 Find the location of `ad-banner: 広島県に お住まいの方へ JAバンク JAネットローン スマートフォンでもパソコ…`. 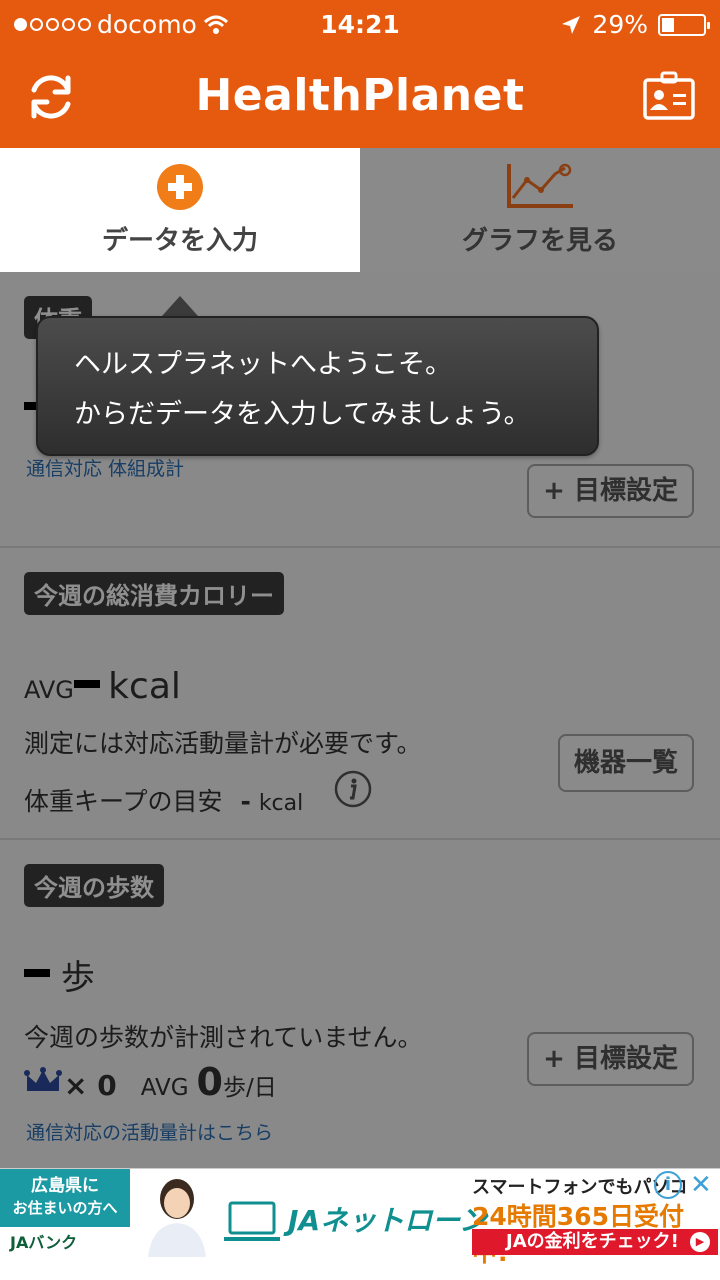

ad-banner: 広島県に お住まいの方へ JAバンク JAネットローン スマートフォンでもパソコ… is located at coordinates (360, 1217).